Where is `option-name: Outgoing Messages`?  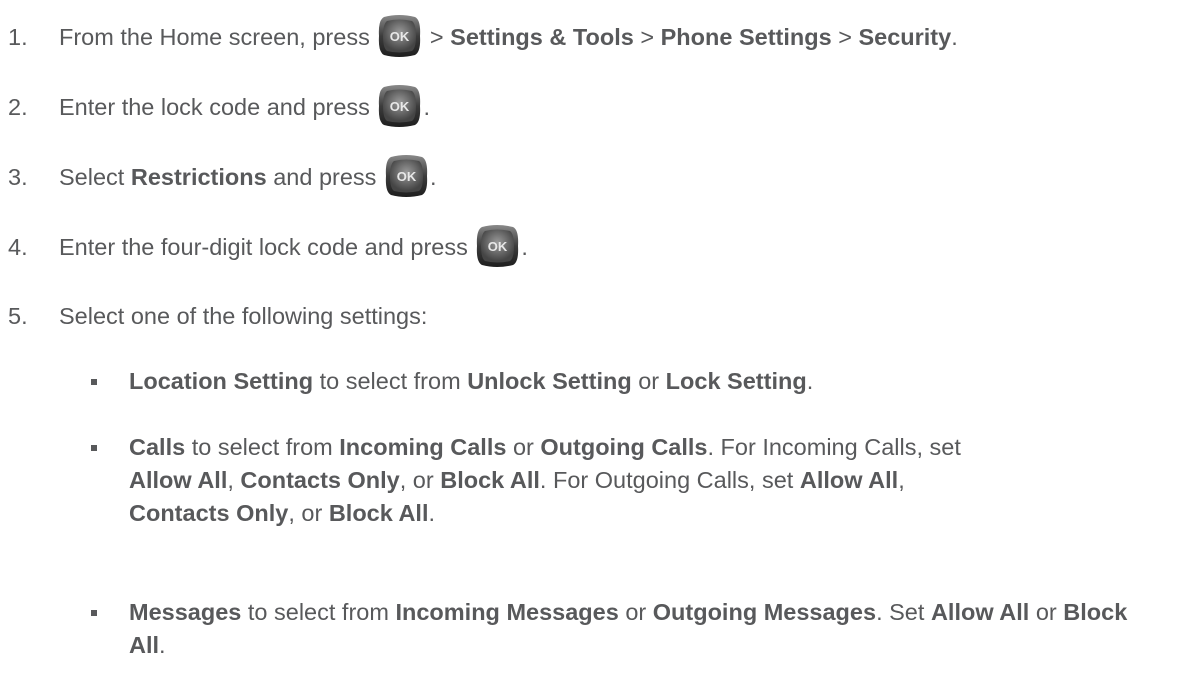
option-name: Outgoing Messages is located at coordinates (764, 612).